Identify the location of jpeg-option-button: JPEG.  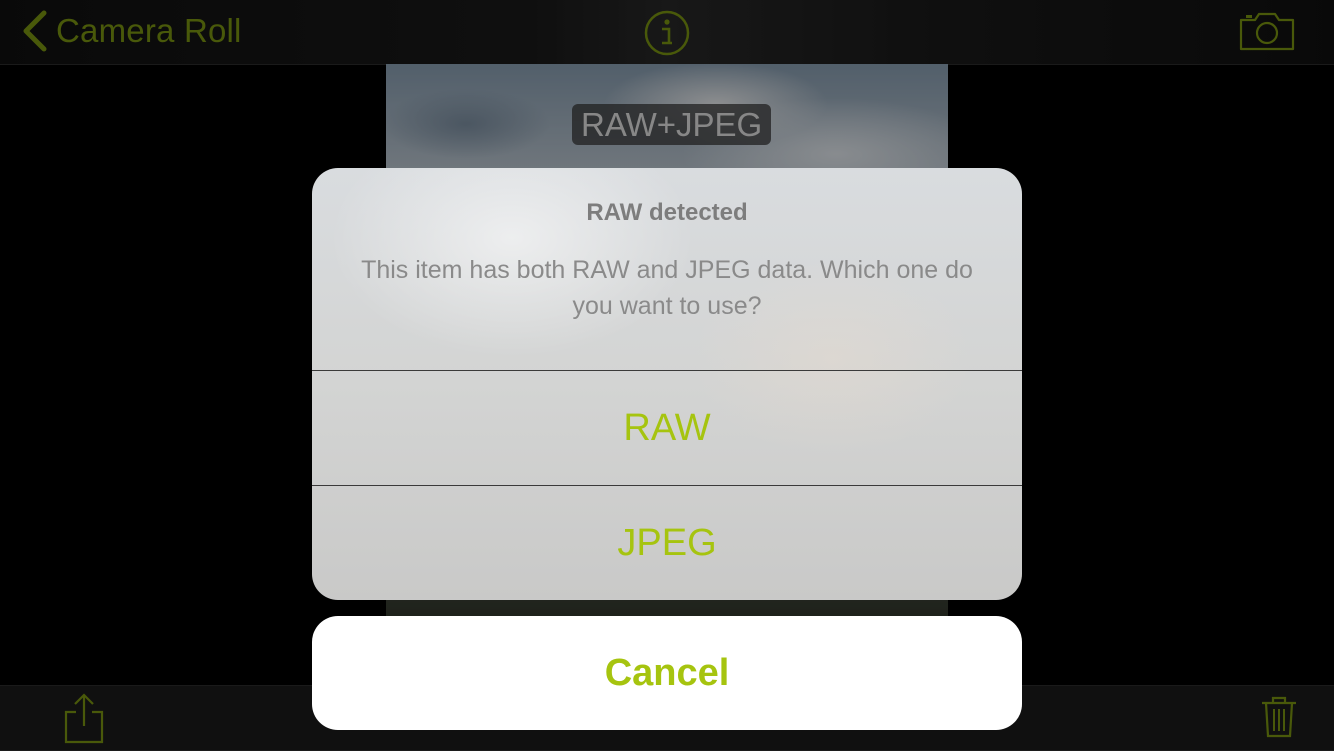
(667, 543).